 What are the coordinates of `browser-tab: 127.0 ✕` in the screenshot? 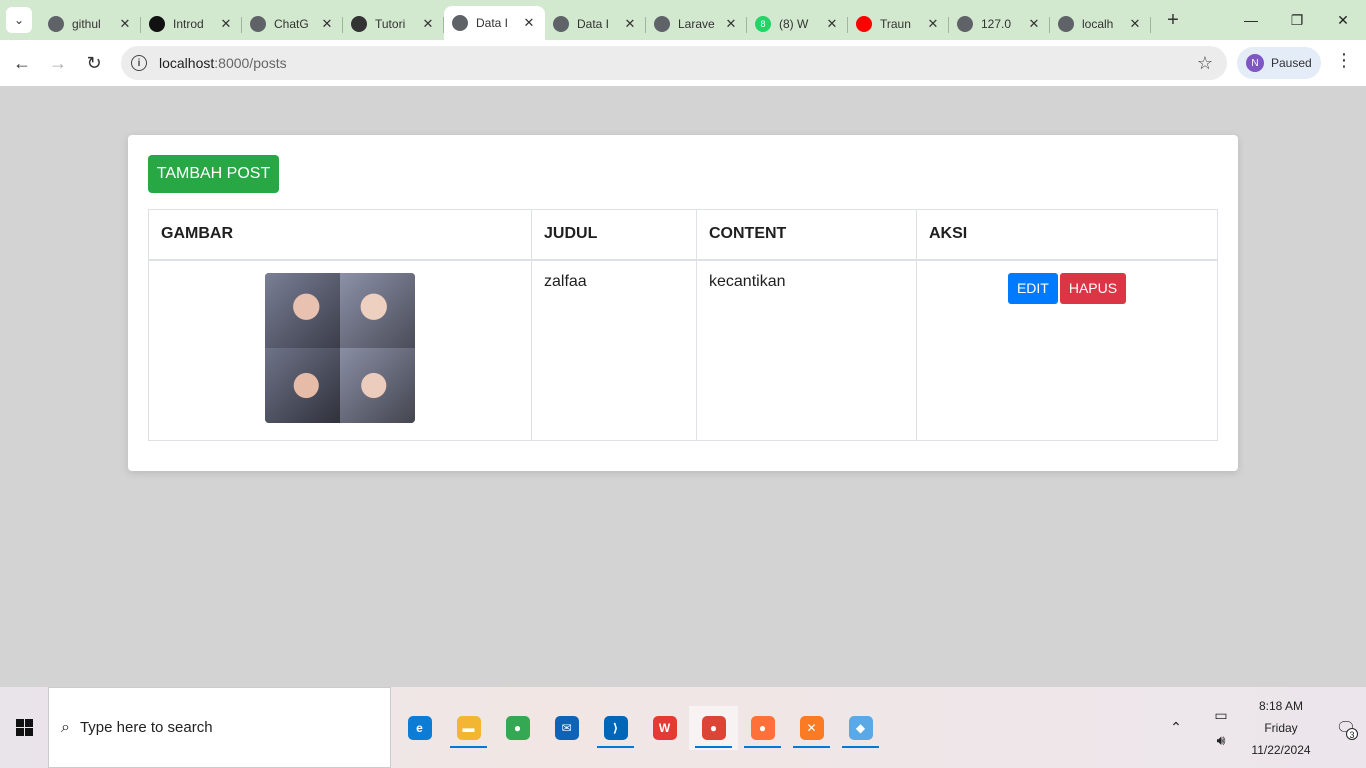 It's located at (999, 24).